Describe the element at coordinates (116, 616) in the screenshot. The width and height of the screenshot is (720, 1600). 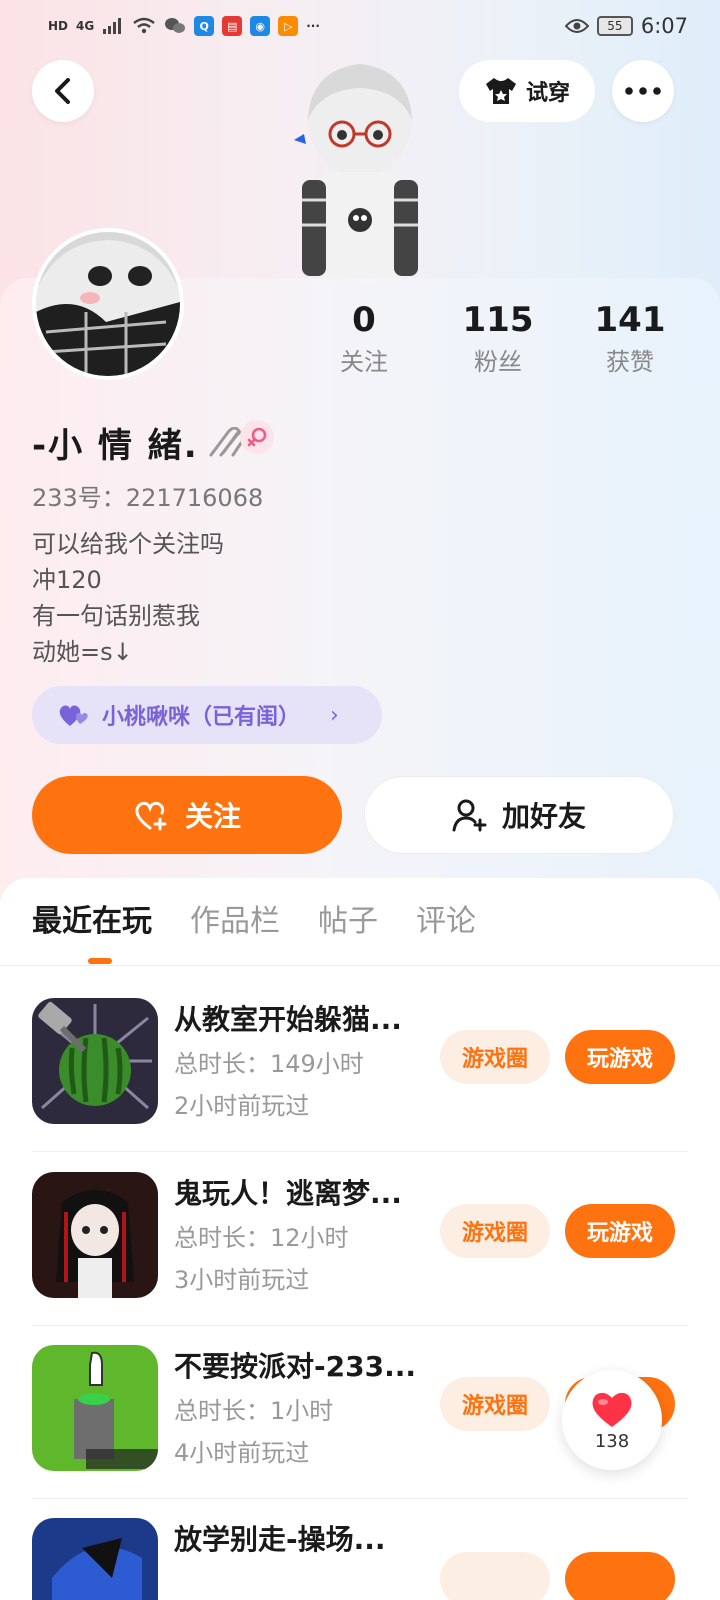
I see `bio-line: 有一句话别惹我` at that location.